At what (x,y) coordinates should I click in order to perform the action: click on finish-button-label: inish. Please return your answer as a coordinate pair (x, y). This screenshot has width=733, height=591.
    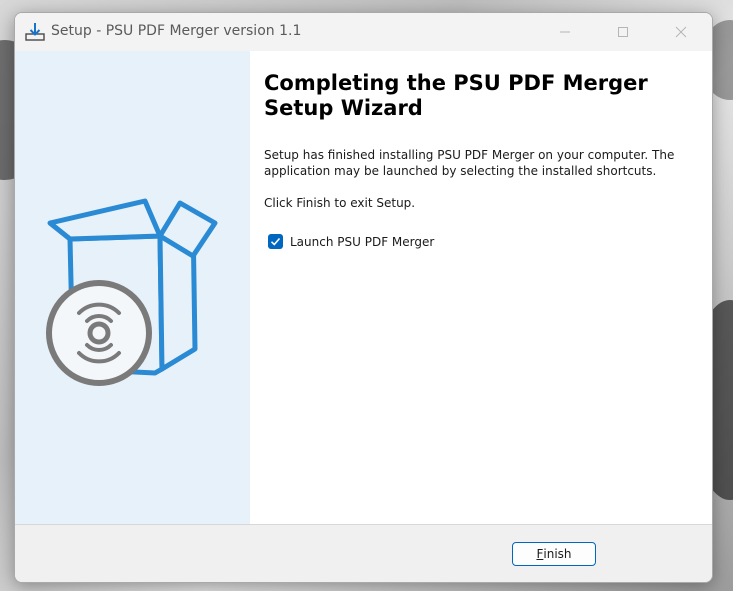
    Looking at the image, I should click on (557, 554).